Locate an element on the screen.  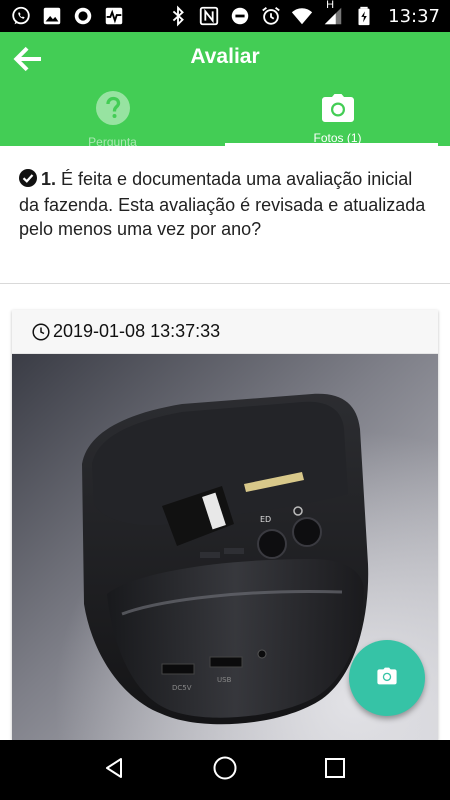
photo-card-header: 2019-01-08 13:37:33 is located at coordinates (225, 332).